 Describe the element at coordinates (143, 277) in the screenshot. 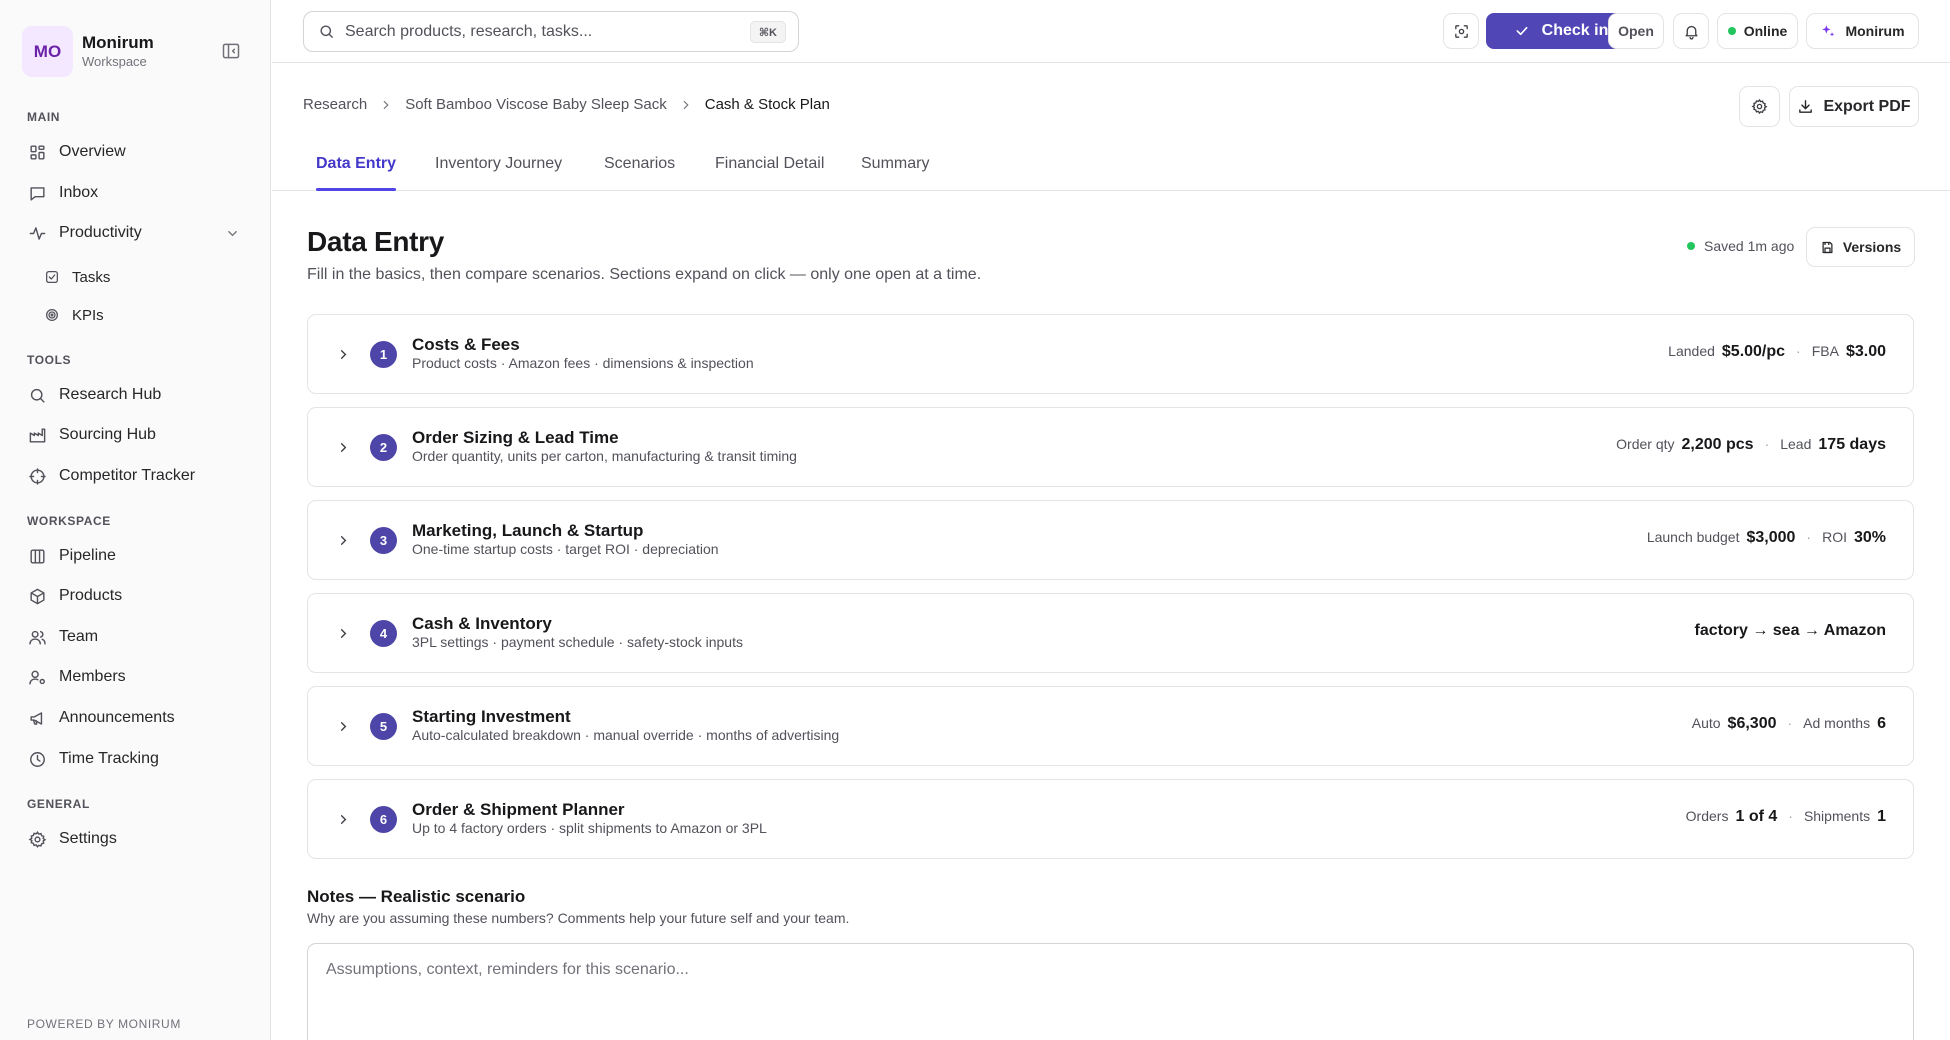

I see `sidebar-item-tasks: Tasks` at that location.